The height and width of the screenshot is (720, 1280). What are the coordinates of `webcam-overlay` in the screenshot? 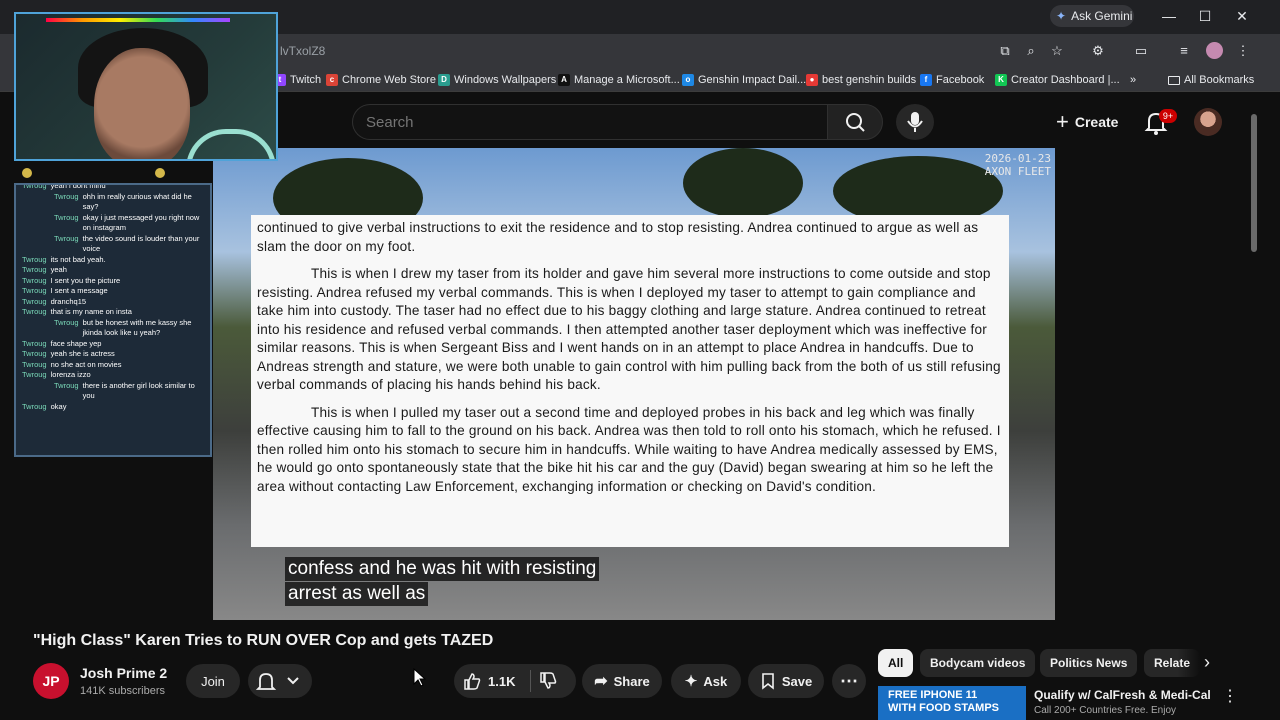 It's located at (146, 86).